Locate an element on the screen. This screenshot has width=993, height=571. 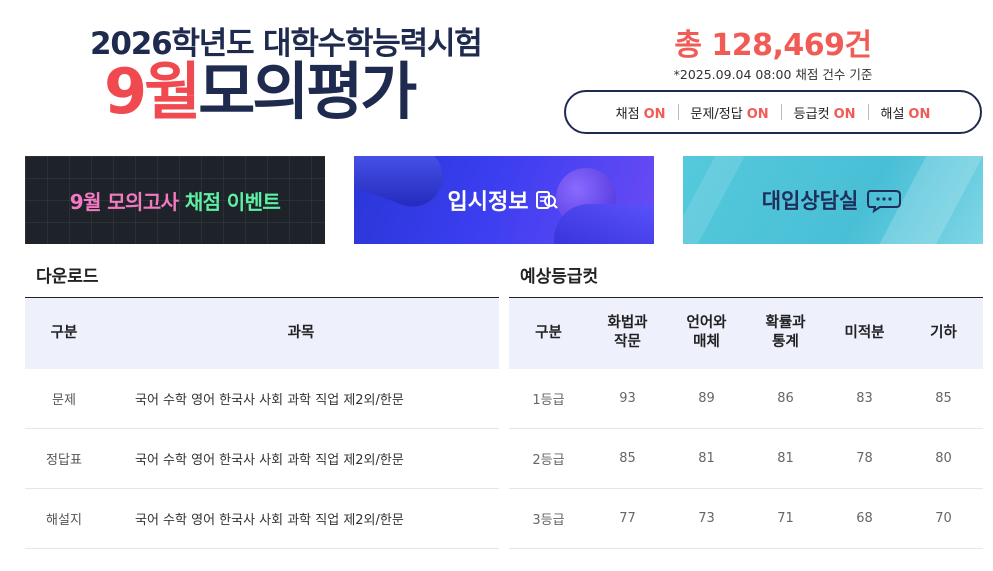
row-category: 정답표 is located at coordinates (64, 458).